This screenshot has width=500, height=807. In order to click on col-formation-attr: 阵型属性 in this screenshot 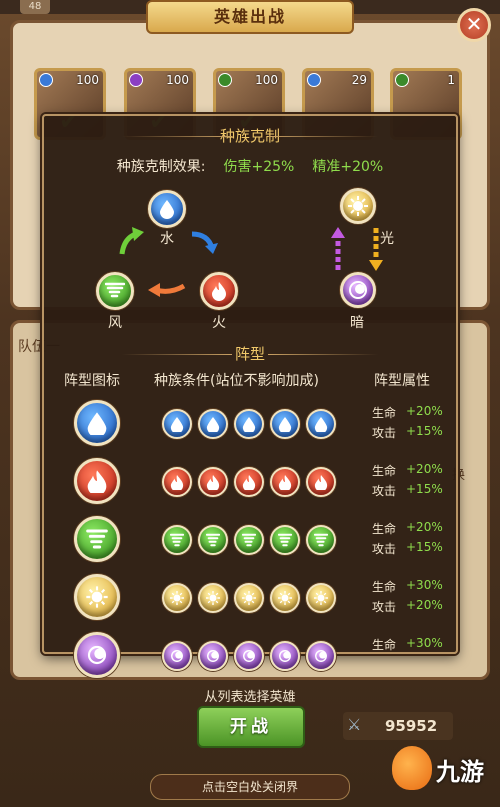, I will do `click(402, 381)`.